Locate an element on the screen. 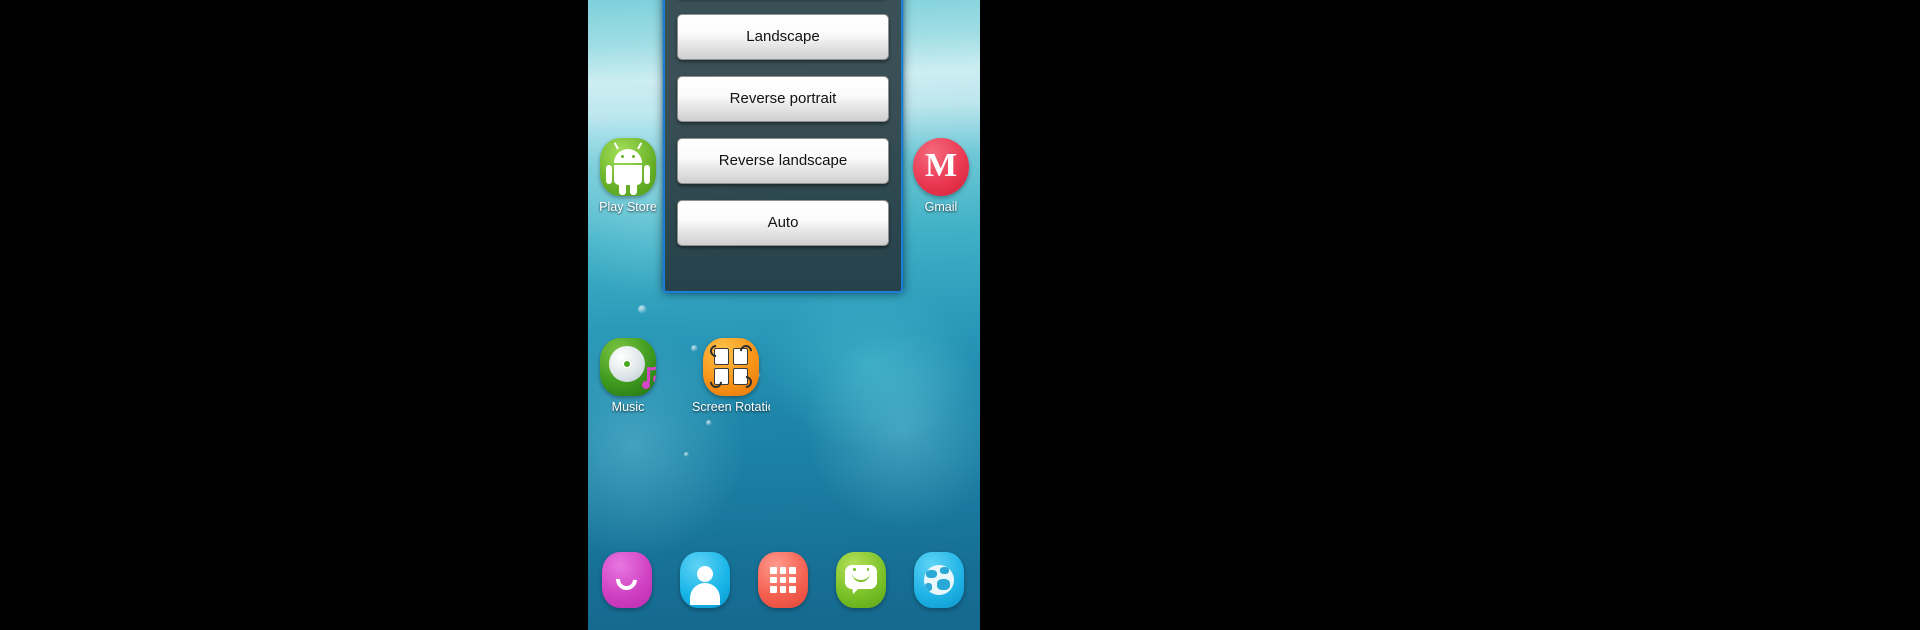 The width and height of the screenshot is (1920, 630). dock is located at coordinates (784, 584).